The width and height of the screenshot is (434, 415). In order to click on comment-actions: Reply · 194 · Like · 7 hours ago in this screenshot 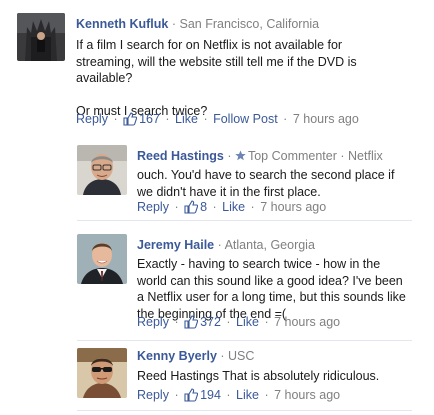, I will do `click(238, 395)`.